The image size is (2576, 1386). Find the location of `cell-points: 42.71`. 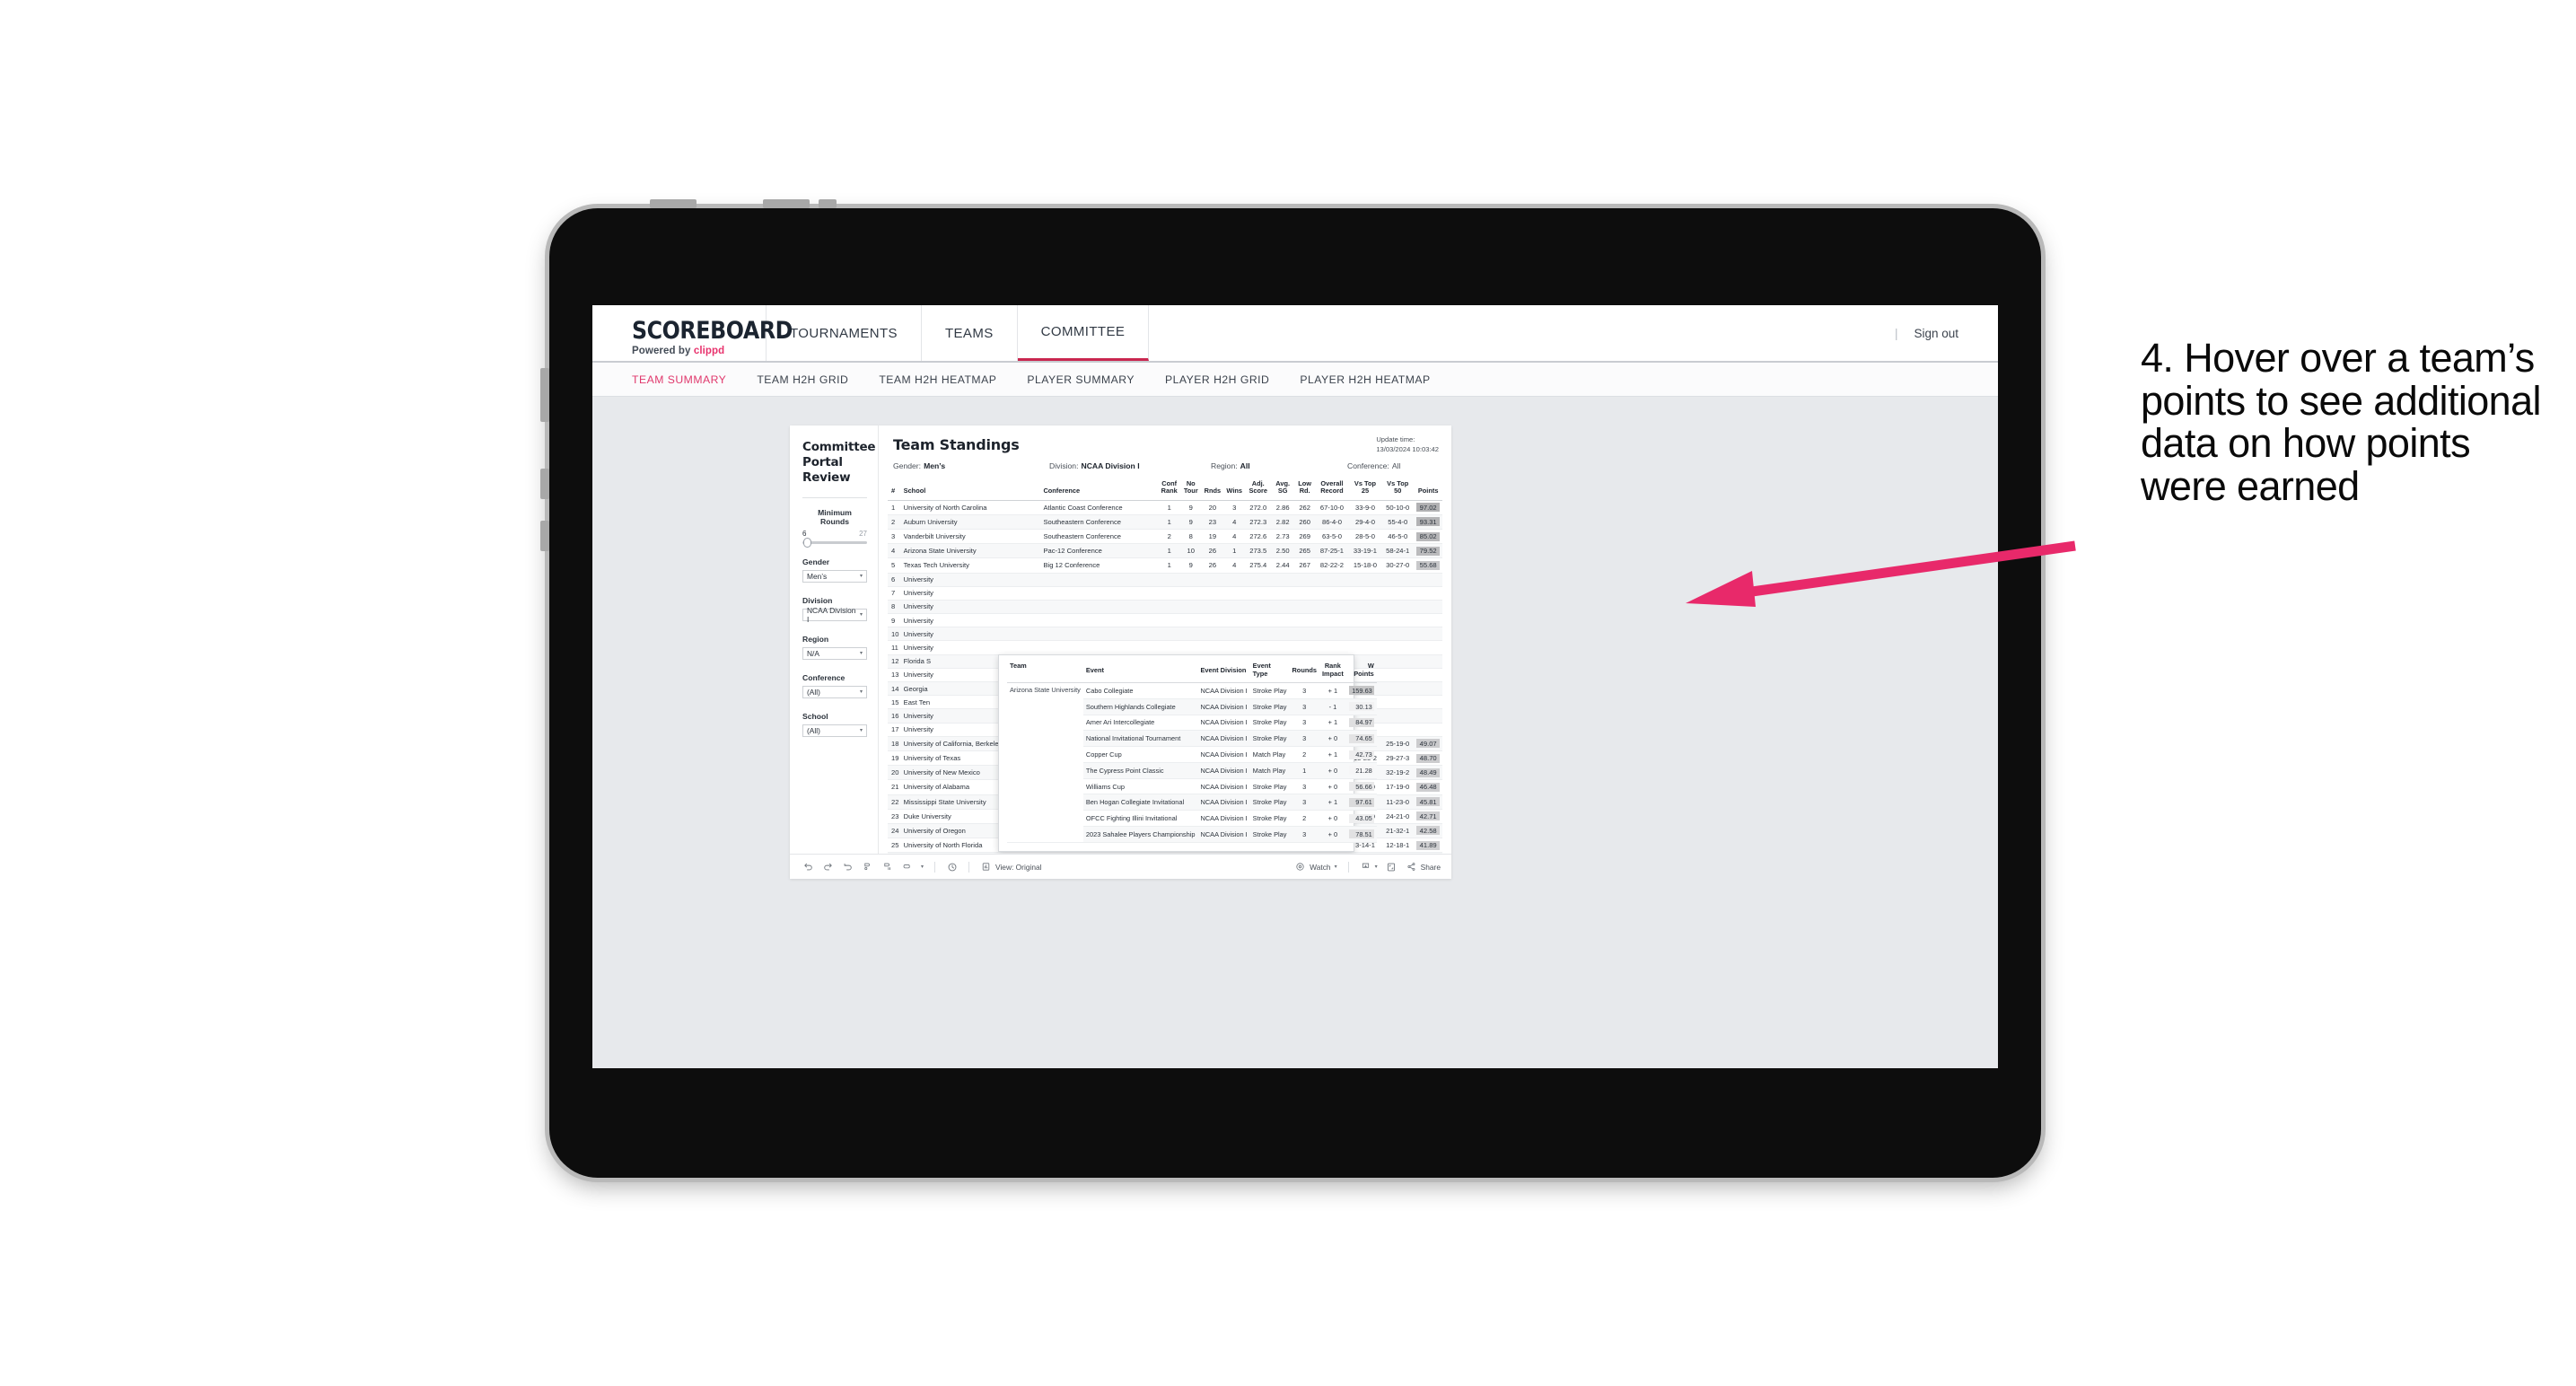

cell-points: 42.71 is located at coordinates (1428, 816).